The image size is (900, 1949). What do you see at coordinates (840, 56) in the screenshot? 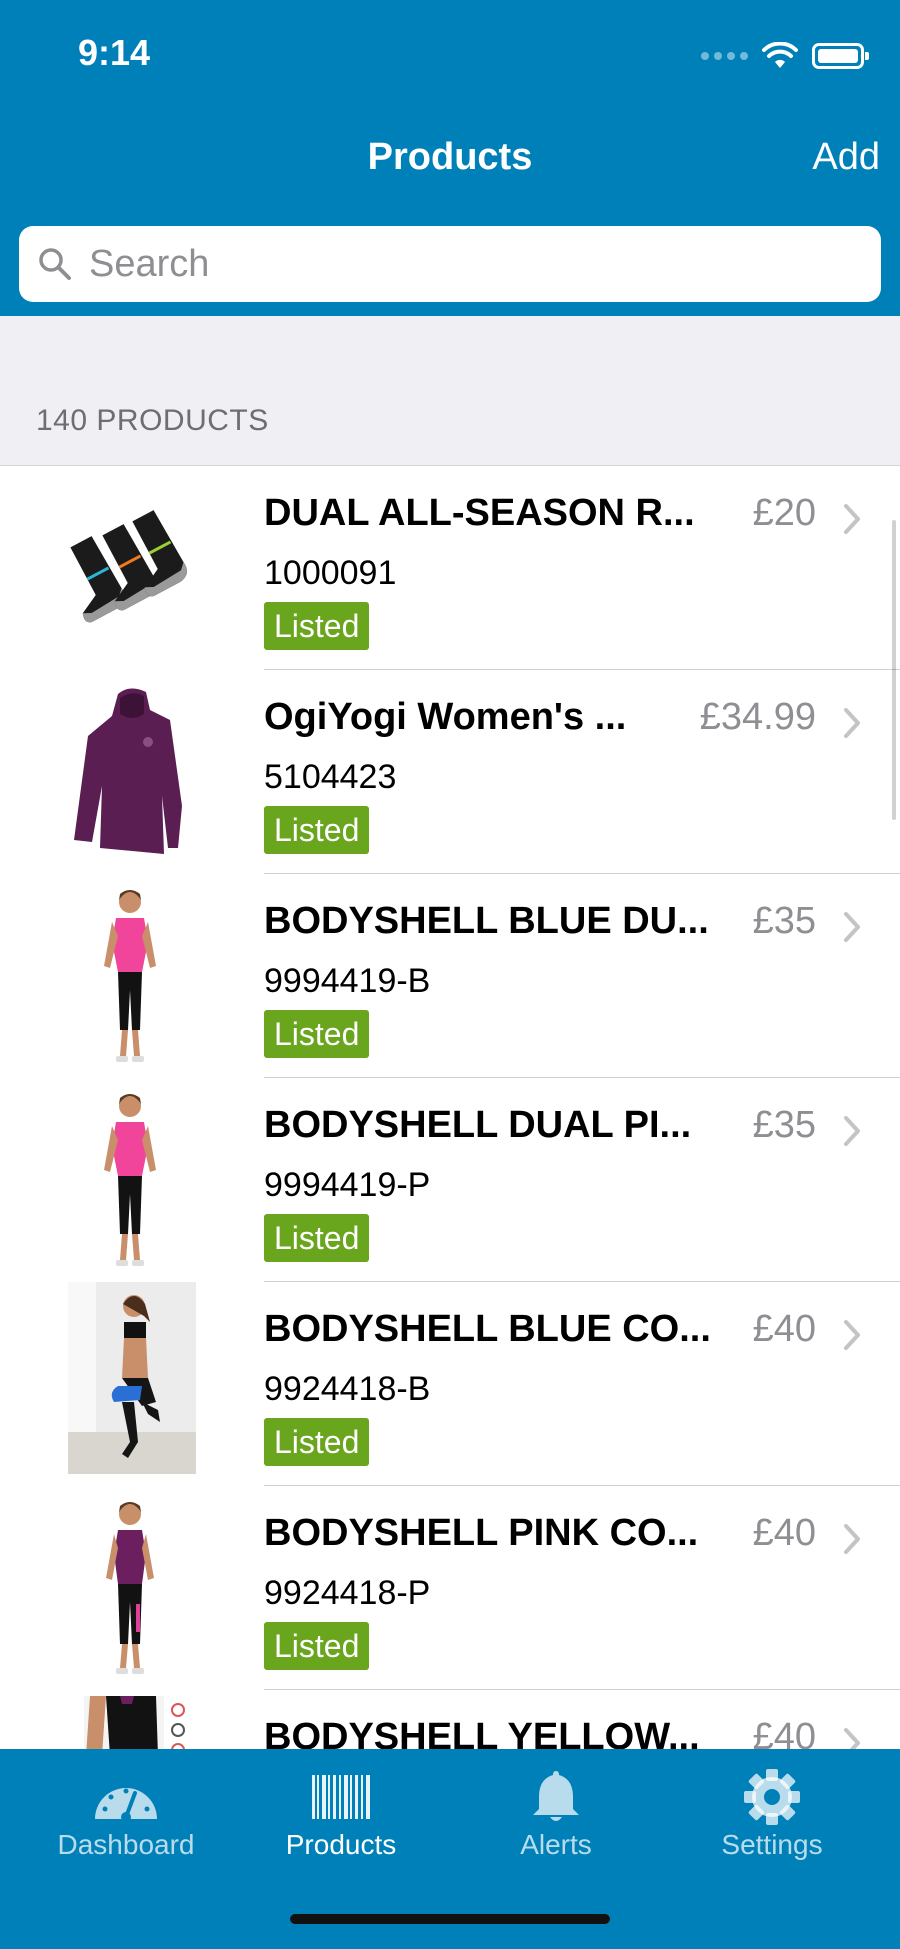
I see `battery-icon` at bounding box center [840, 56].